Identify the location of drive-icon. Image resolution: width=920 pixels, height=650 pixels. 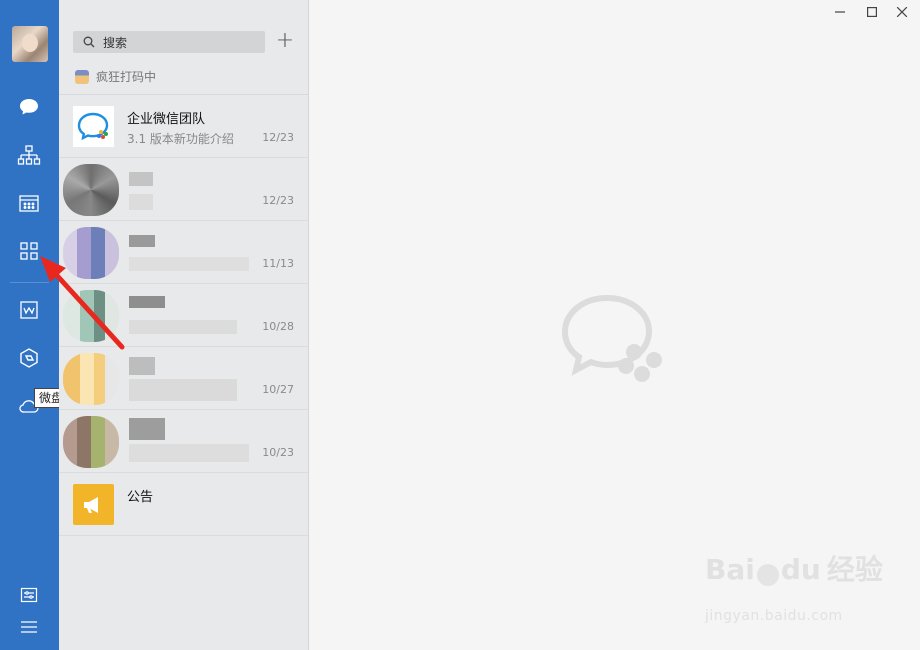
(29, 358).